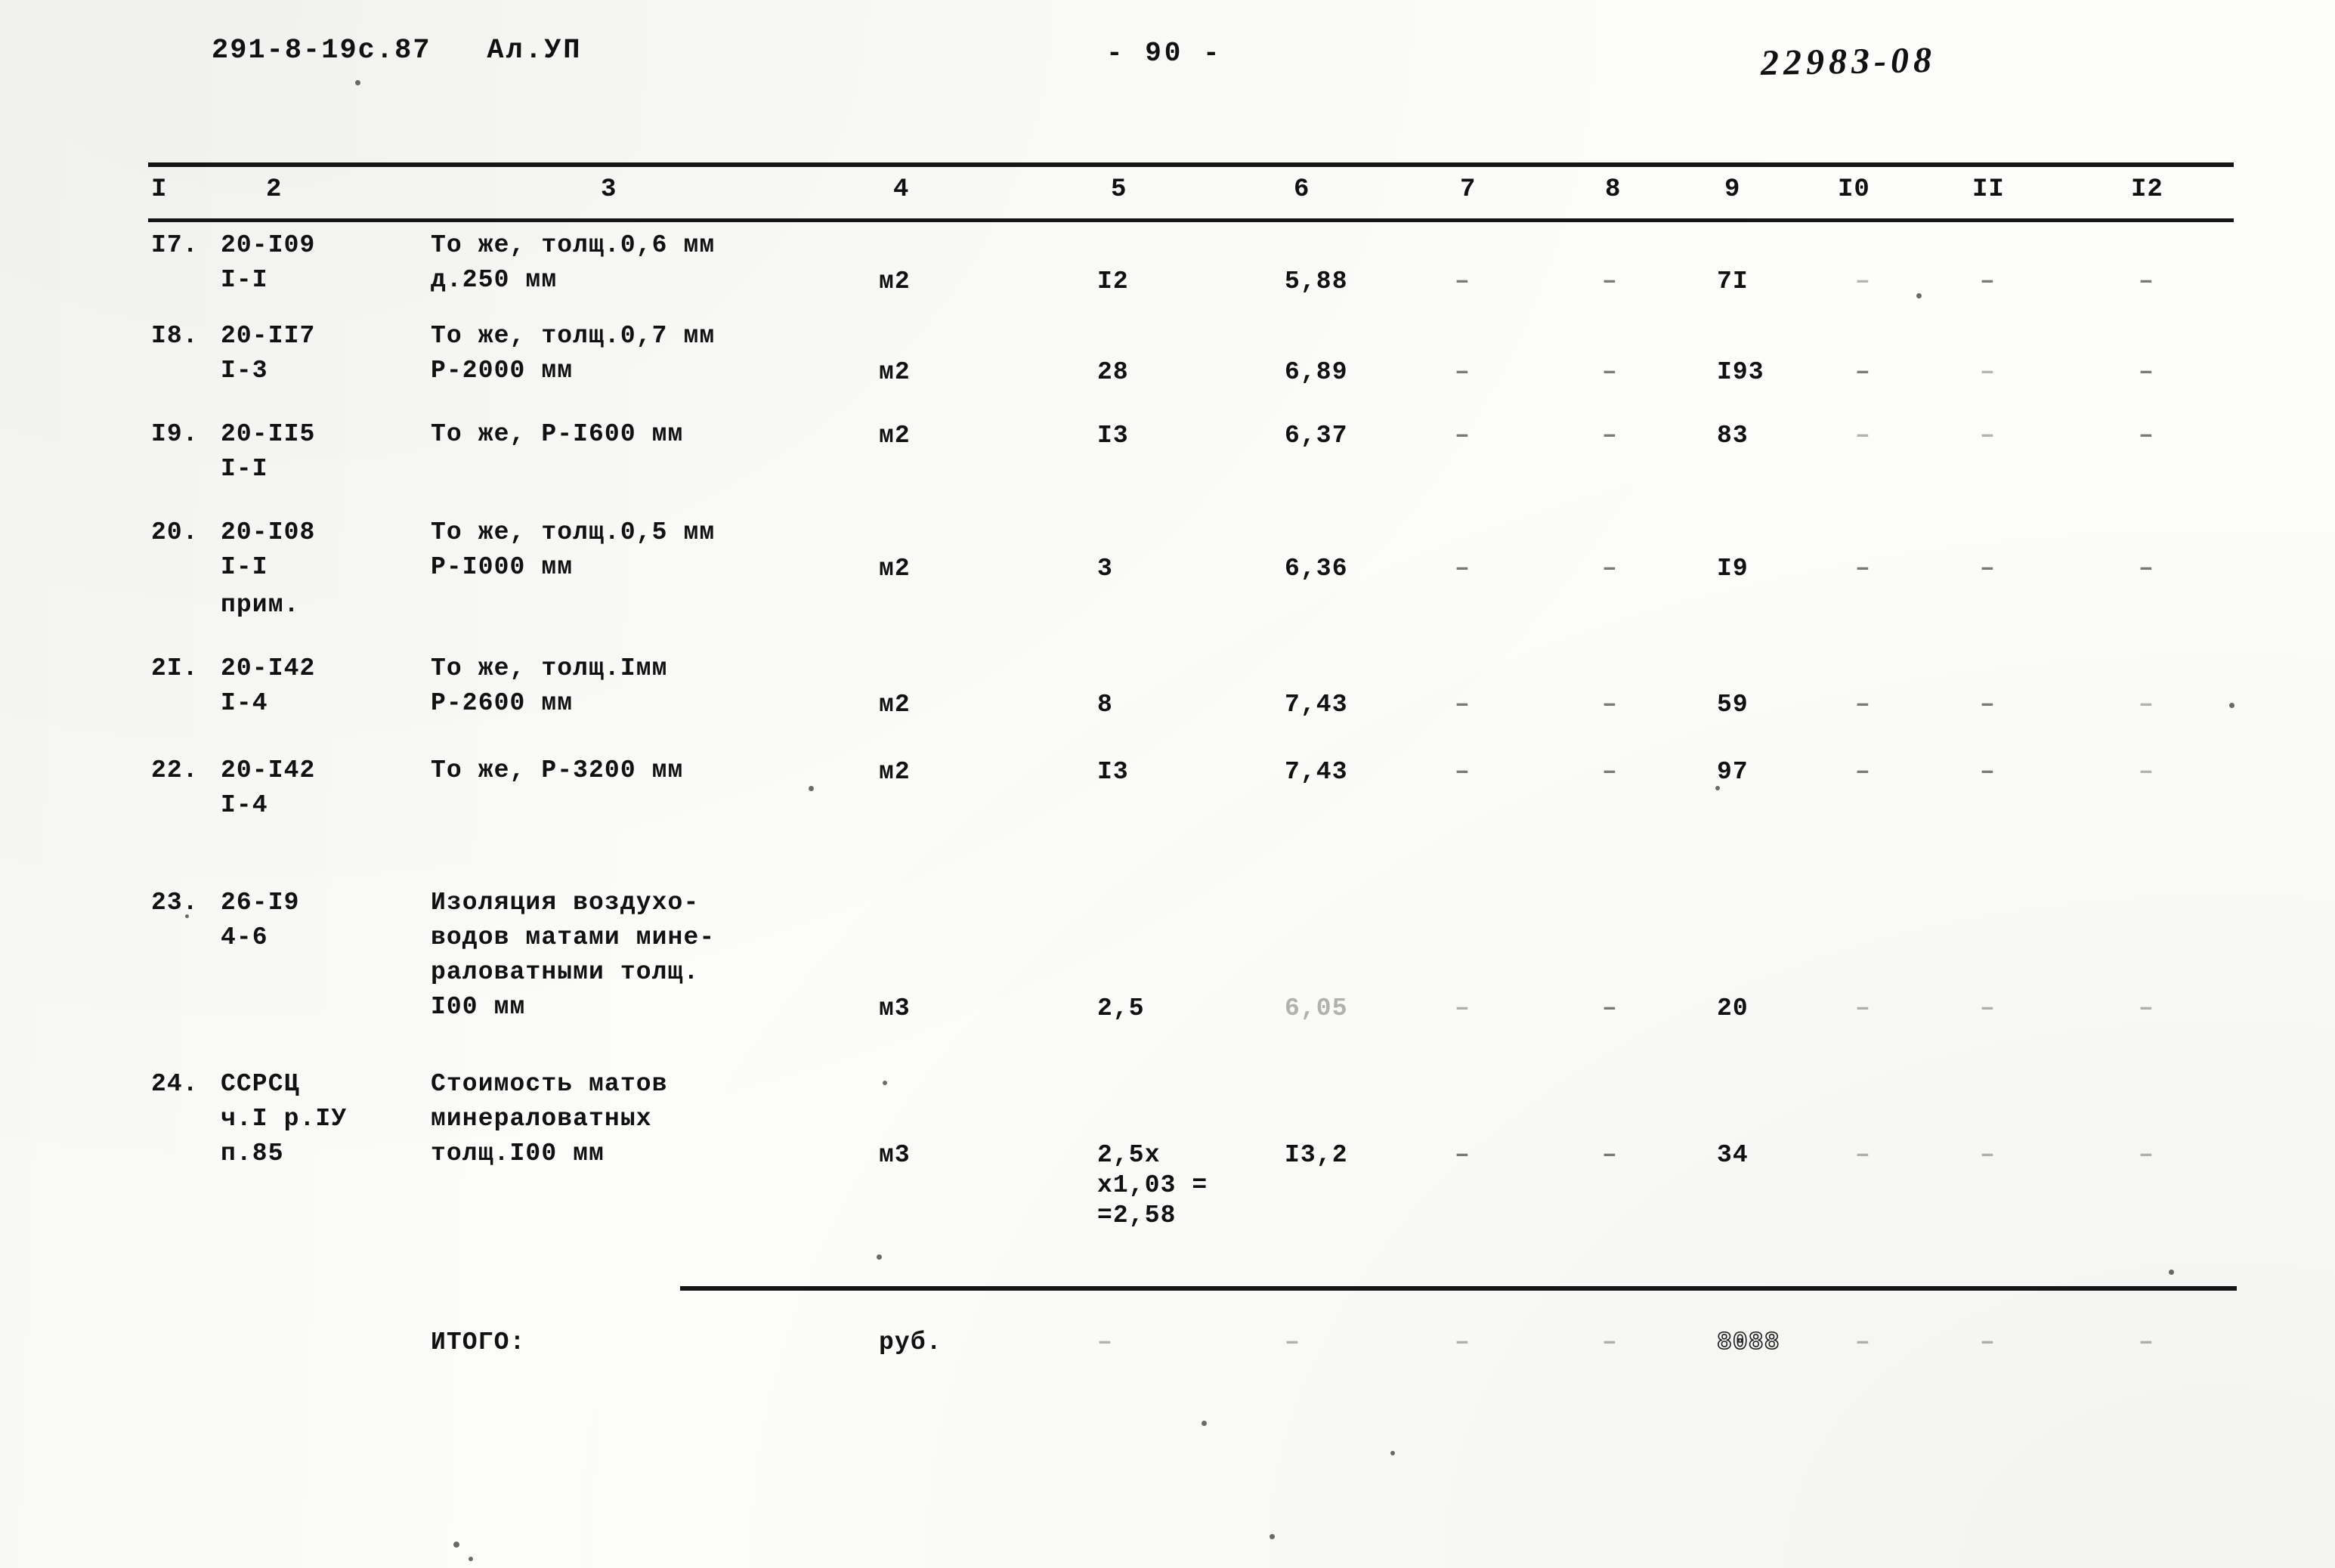 The width and height of the screenshot is (2335, 1568). What do you see at coordinates (1105, 1342) in the screenshot?
I see `total-col5: –` at bounding box center [1105, 1342].